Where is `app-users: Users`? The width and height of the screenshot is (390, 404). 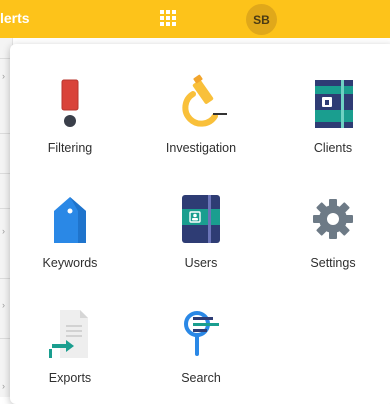 app-users: Users is located at coordinates (201, 214).